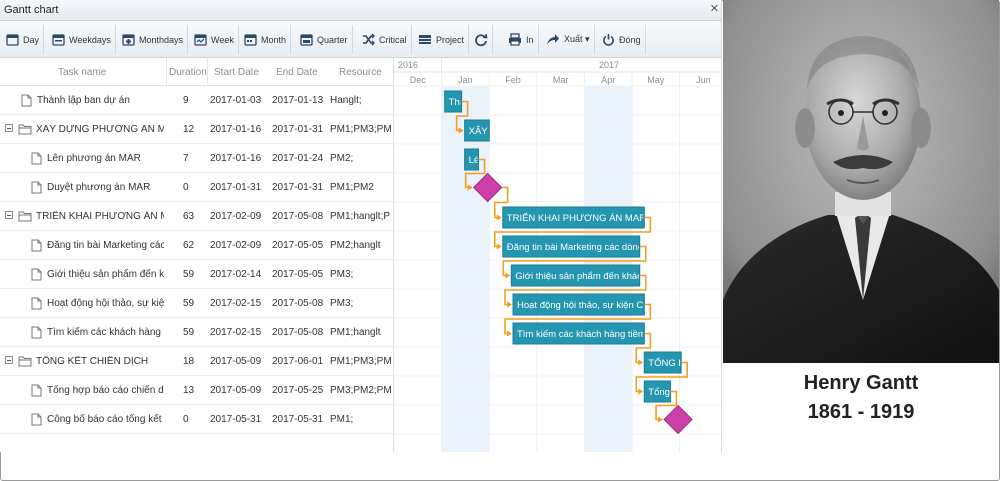 Image resolution: width=1000 pixels, height=481 pixels. What do you see at coordinates (186, 419) in the screenshot?
I see `duration-cell: 0` at bounding box center [186, 419].